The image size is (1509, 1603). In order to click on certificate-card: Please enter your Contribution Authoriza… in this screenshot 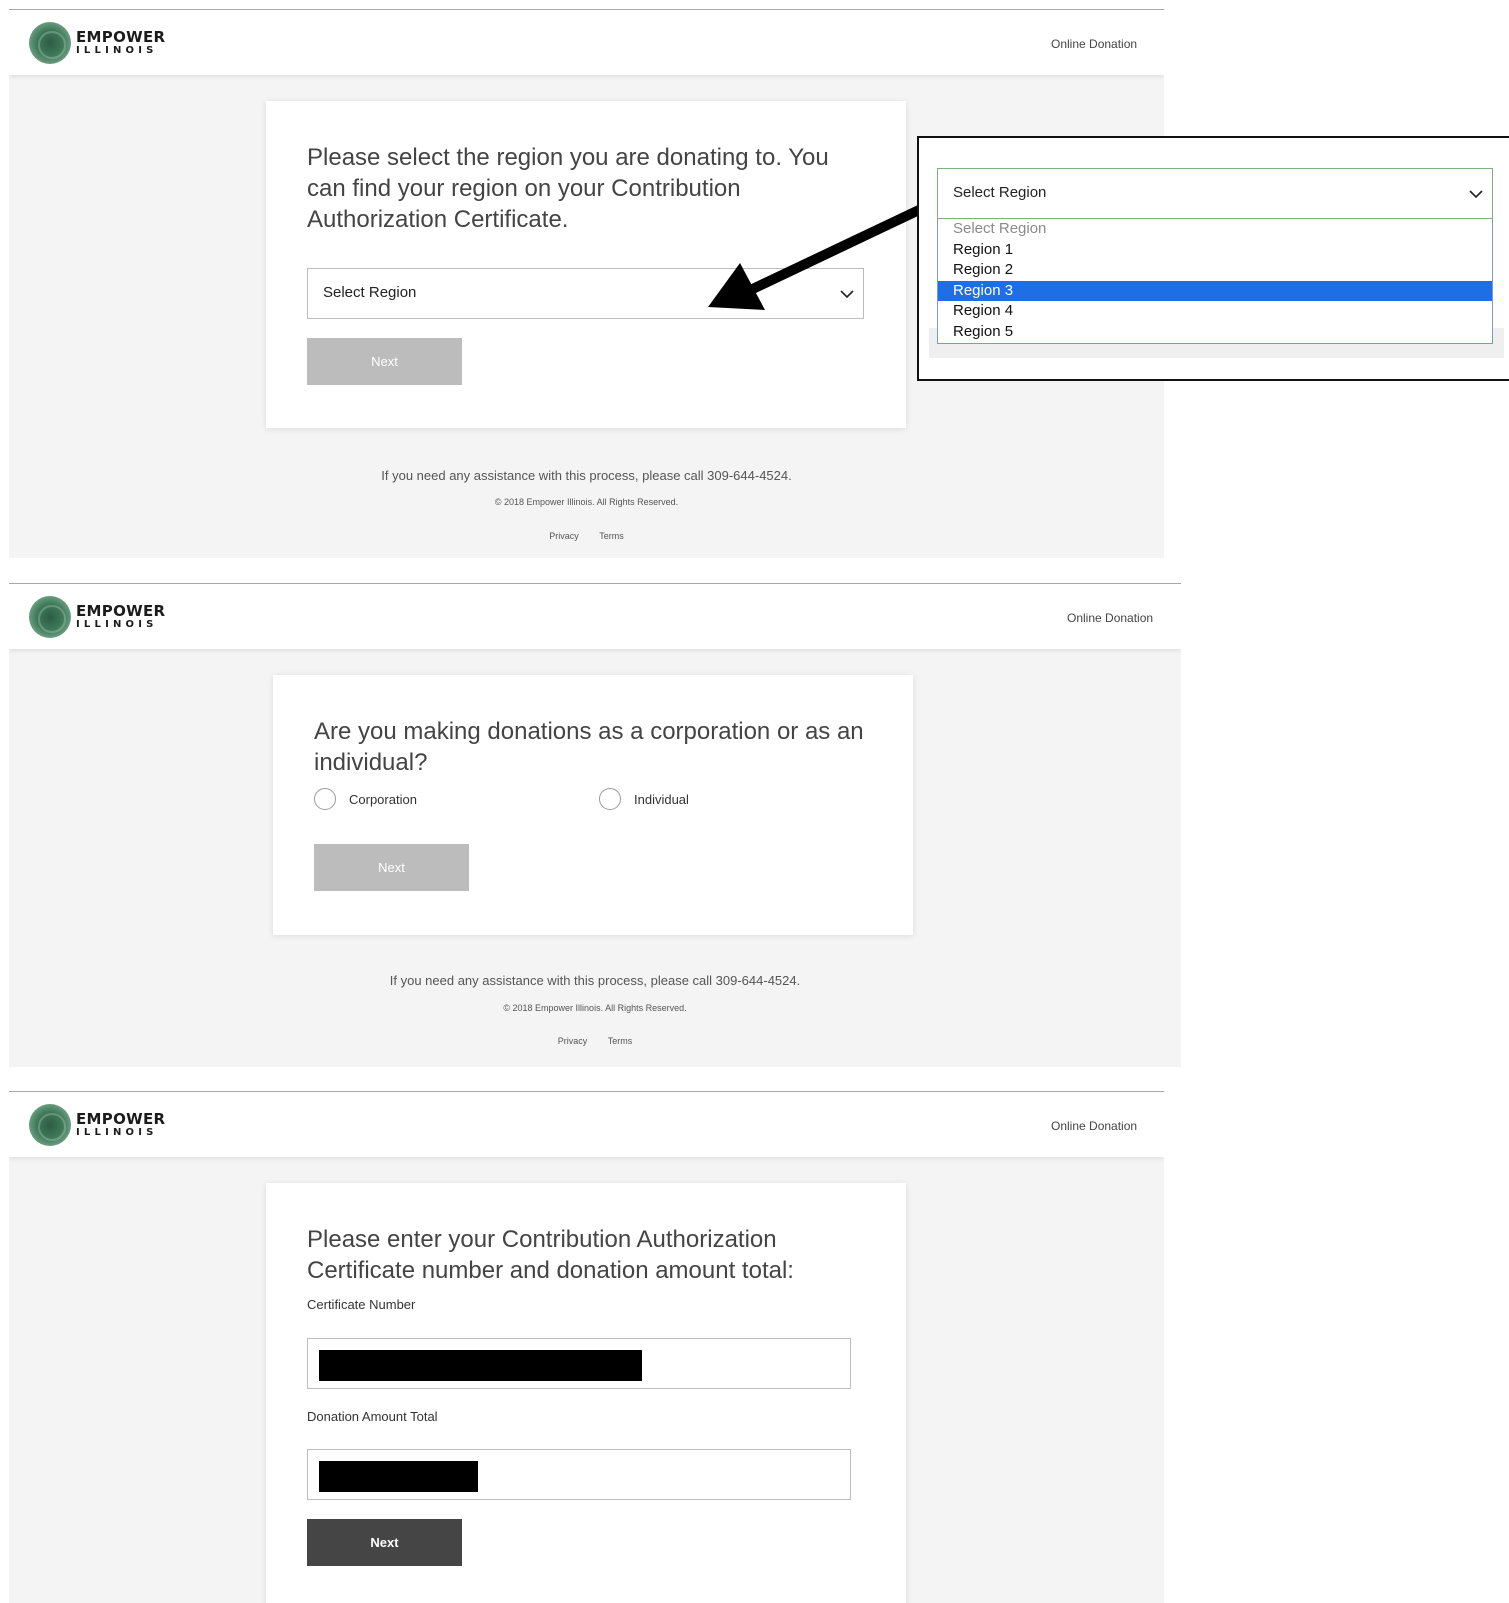, I will do `click(586, 1393)`.